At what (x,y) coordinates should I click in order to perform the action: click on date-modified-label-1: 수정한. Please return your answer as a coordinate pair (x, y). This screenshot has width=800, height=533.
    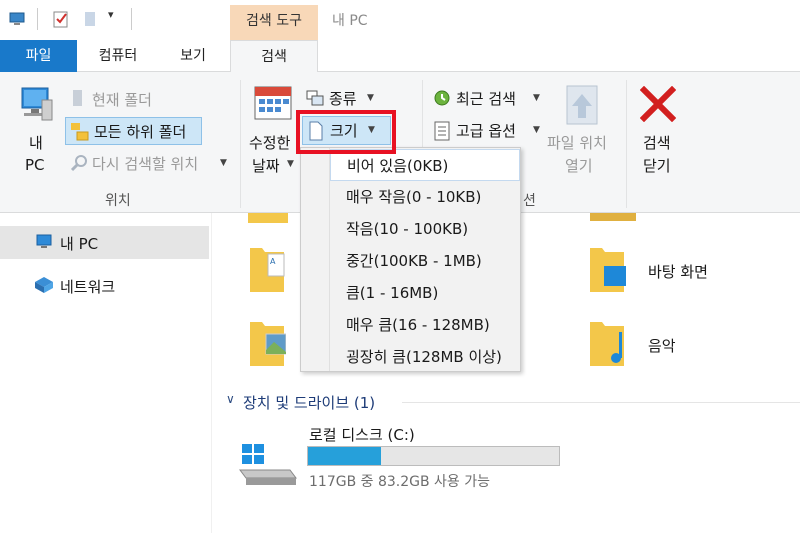
    Looking at the image, I should click on (269, 142).